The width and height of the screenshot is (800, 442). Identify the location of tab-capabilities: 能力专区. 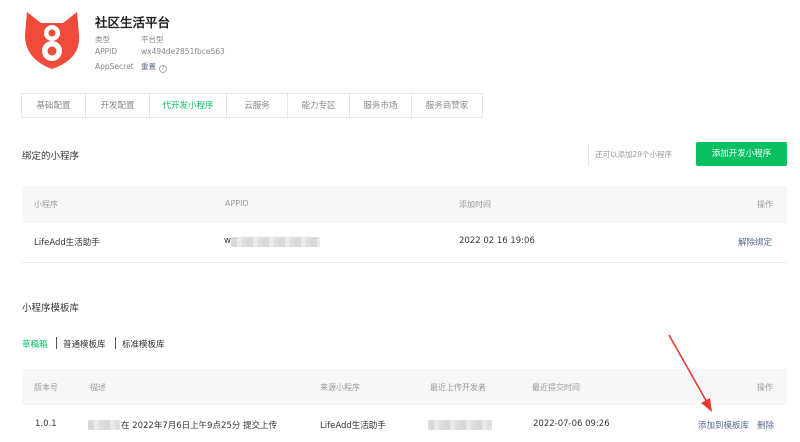
(319, 106).